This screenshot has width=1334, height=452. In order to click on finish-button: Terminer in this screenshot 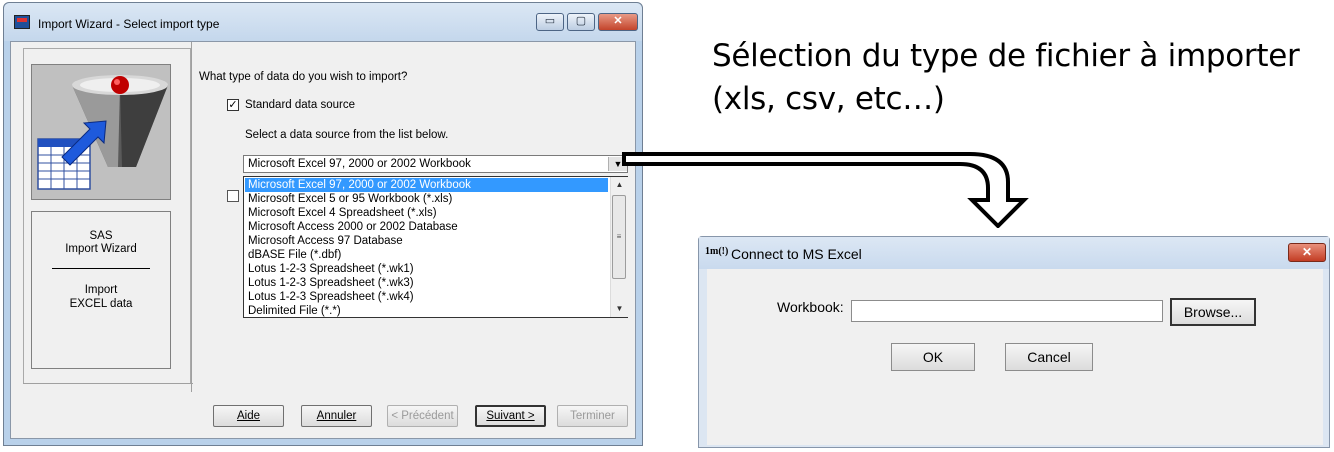, I will do `click(592, 416)`.